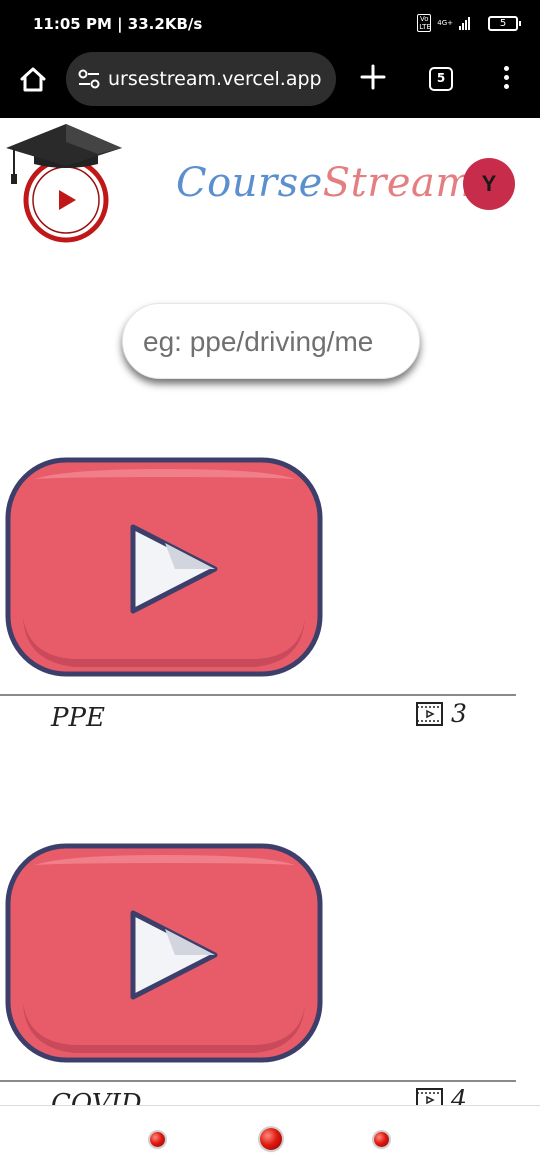  I want to click on tune-icon, so click(89, 79).